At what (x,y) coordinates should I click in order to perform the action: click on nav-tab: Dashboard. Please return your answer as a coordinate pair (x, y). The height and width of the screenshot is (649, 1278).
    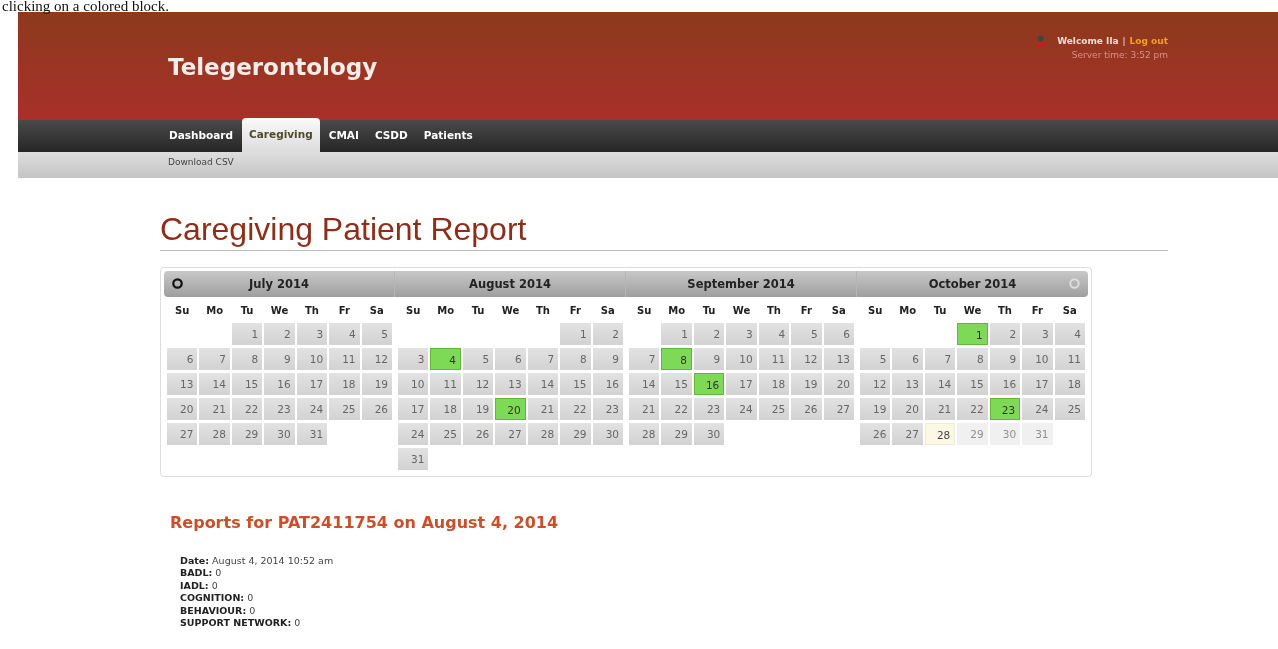
    Looking at the image, I should click on (201, 136).